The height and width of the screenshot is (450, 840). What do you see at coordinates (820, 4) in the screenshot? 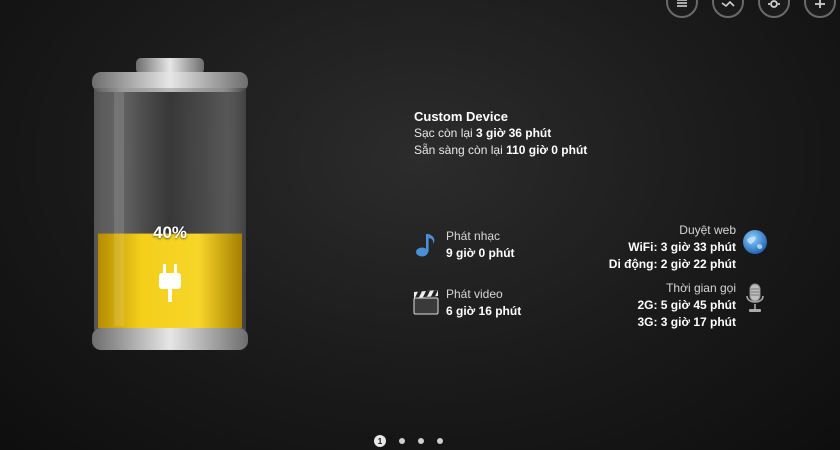
I see `plus-icon` at bounding box center [820, 4].